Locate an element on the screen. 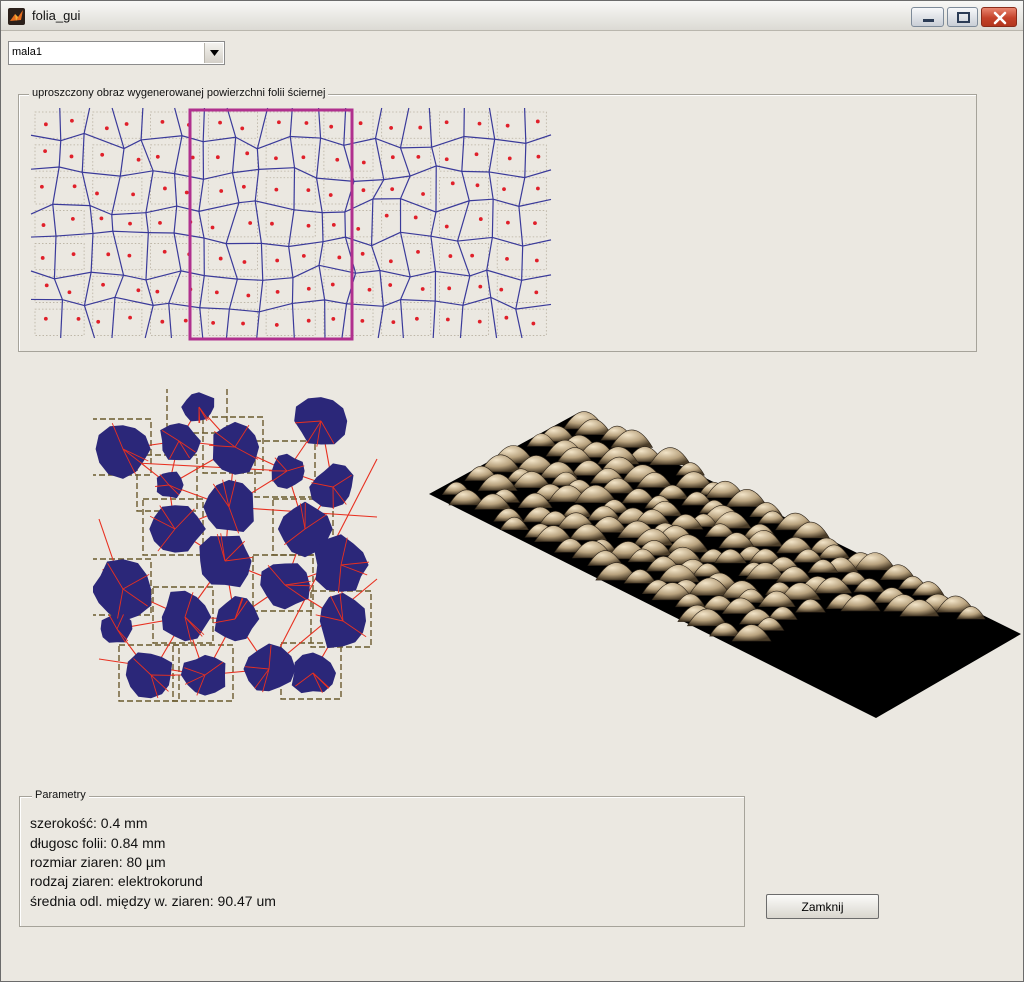 The width and height of the screenshot is (1024, 982). chevron-down-icon is located at coordinates (214, 53).